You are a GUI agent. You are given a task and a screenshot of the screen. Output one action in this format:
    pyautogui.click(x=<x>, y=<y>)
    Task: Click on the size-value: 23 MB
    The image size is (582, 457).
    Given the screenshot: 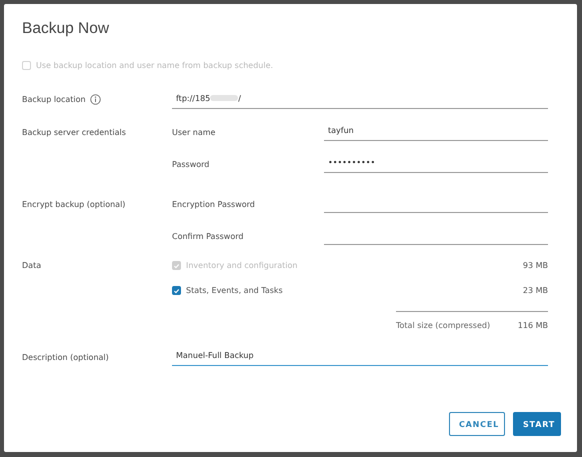 What is the action you would take?
    pyautogui.click(x=535, y=290)
    